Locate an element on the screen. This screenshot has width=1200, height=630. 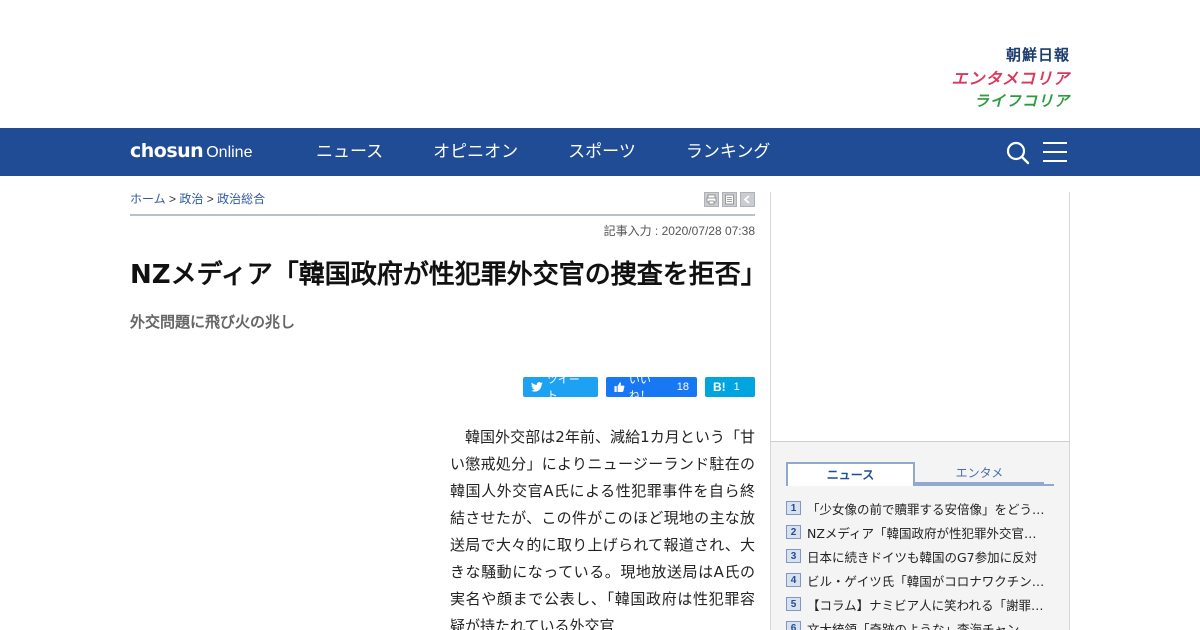
list-item: 1 「少女像の前で贖罪する安倍像」をどう見るか is located at coordinates (920, 508).